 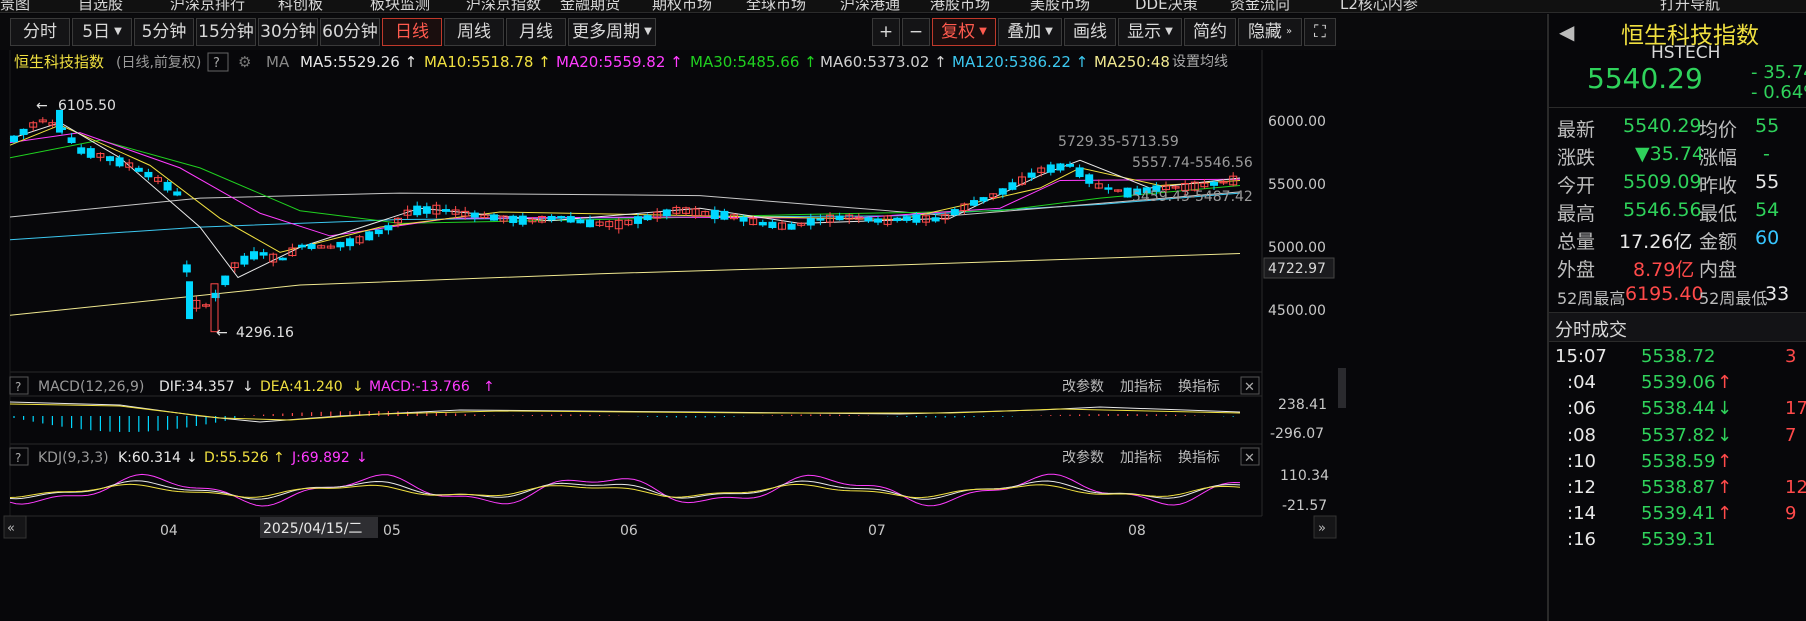 I want to click on ma-legend-item: MA20:5559.82 ↑, so click(x=619, y=62).